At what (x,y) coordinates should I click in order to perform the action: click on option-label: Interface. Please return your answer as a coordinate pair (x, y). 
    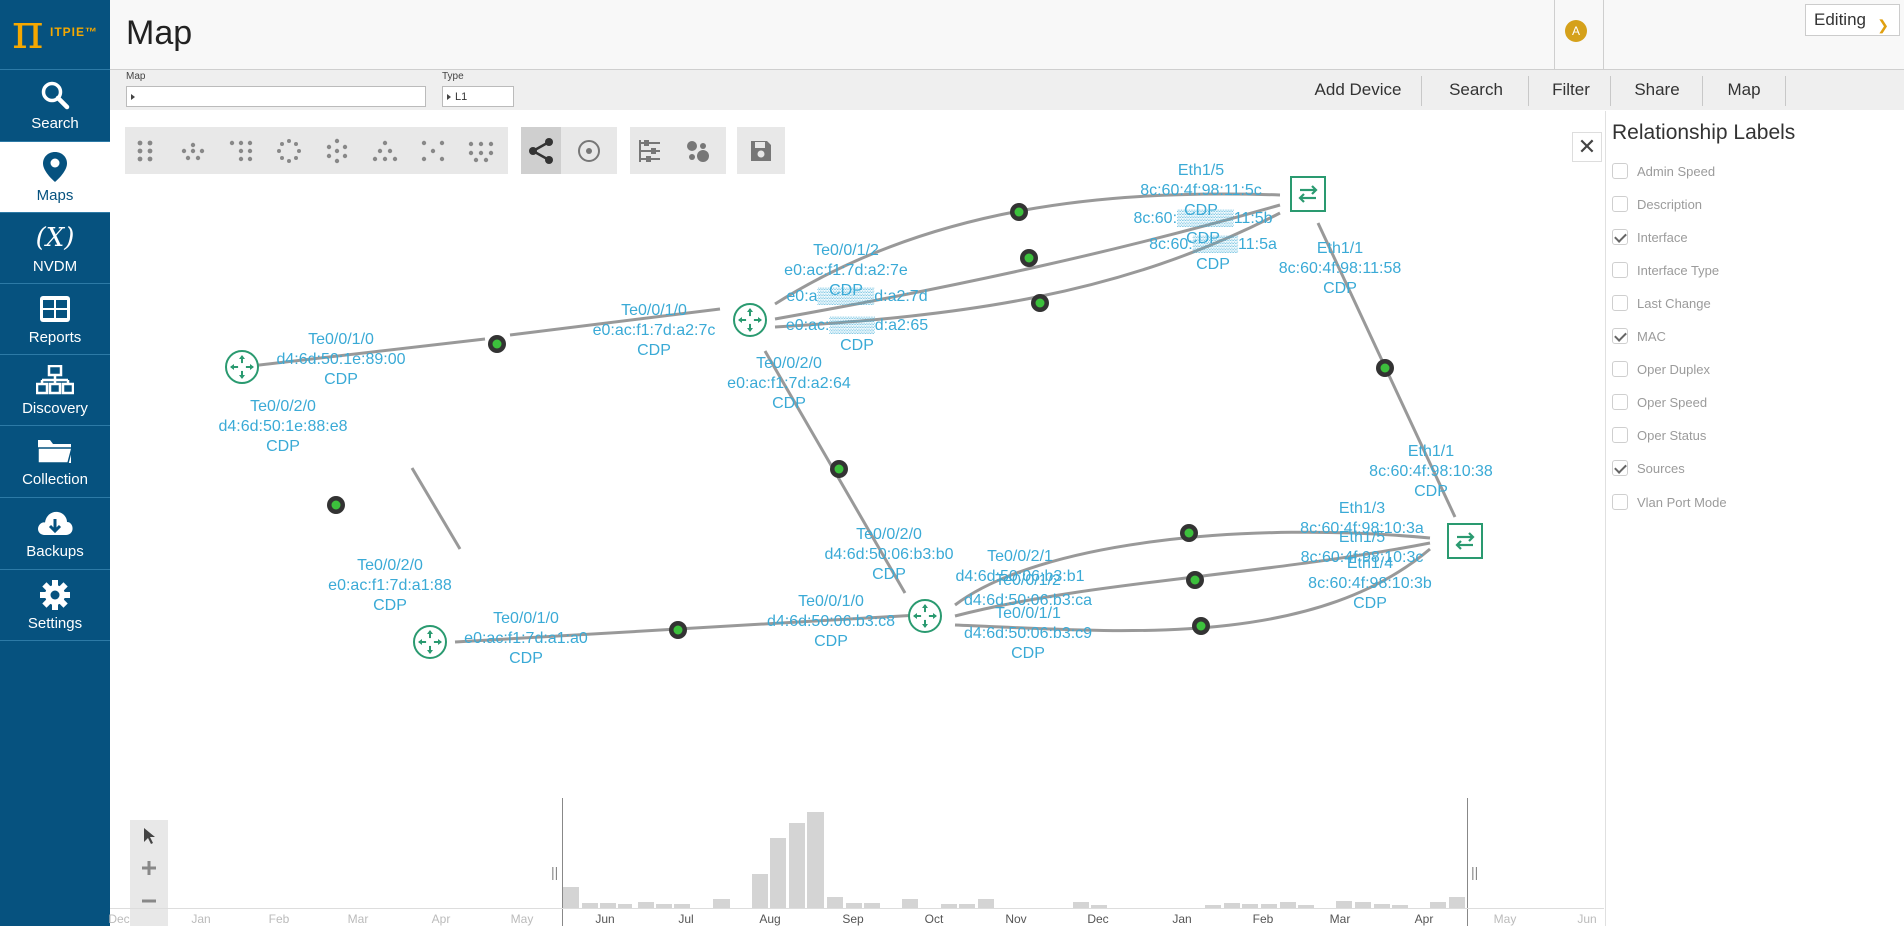
    Looking at the image, I should click on (1662, 237).